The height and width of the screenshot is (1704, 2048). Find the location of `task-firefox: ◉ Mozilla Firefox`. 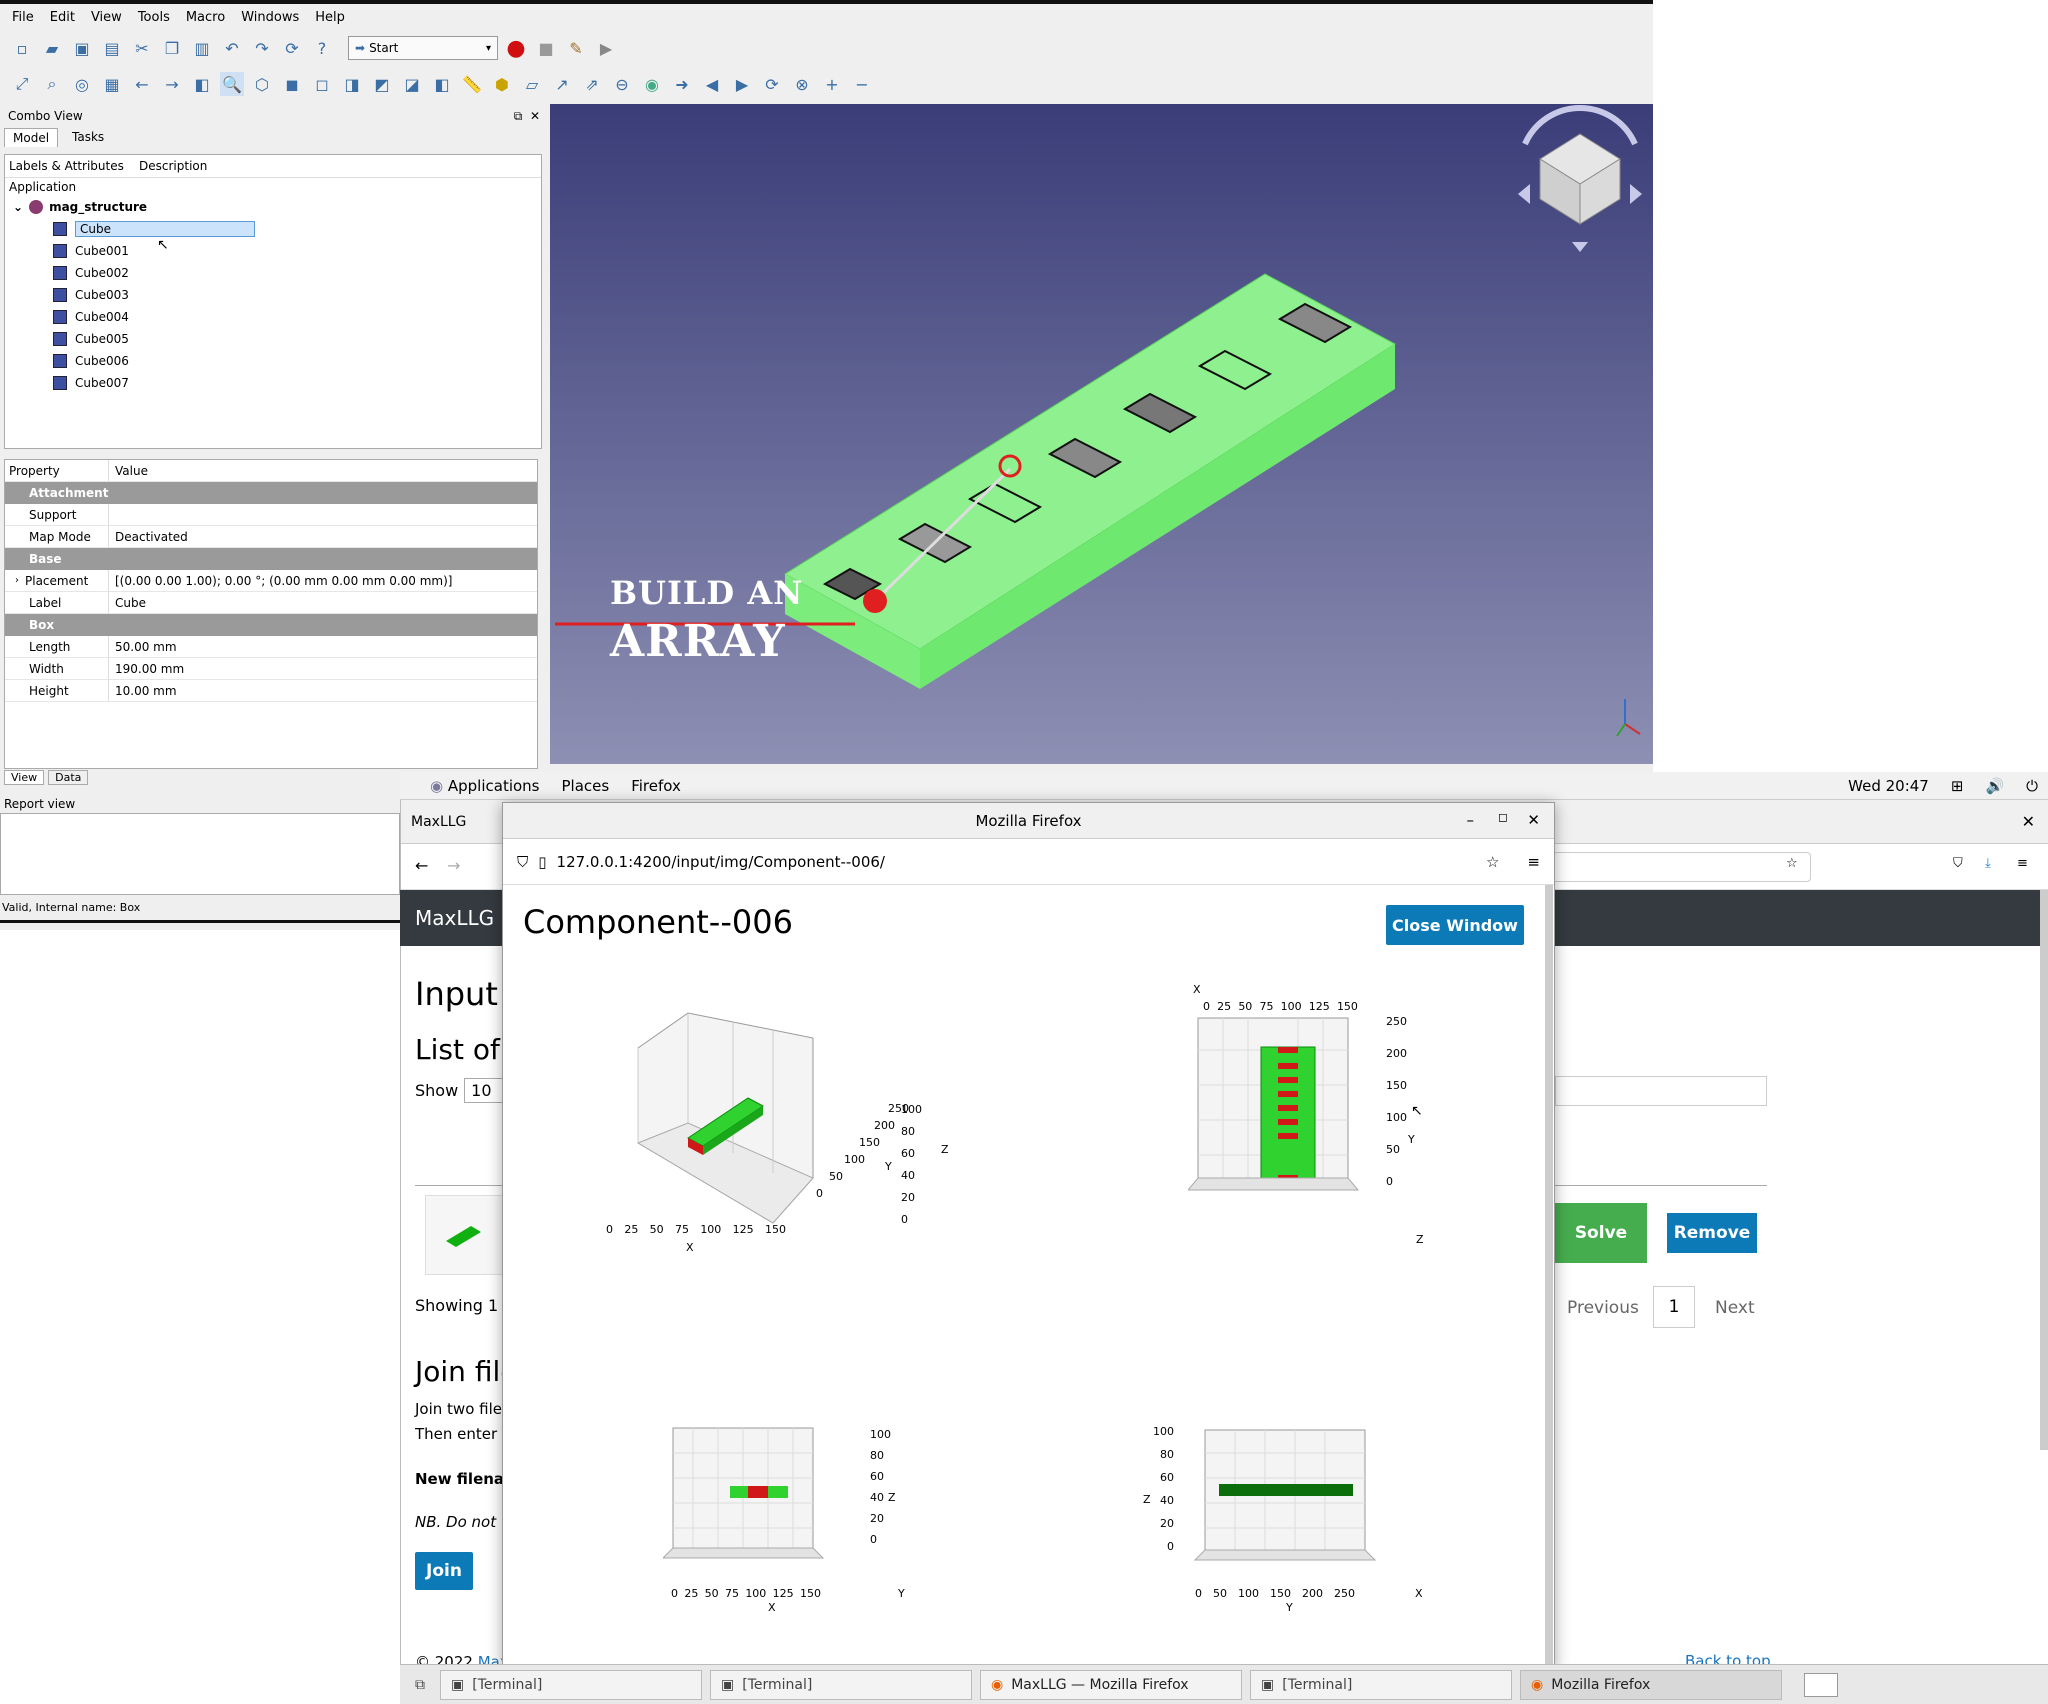

task-firefox: ◉ Mozilla Firefox is located at coordinates (1651, 1684).